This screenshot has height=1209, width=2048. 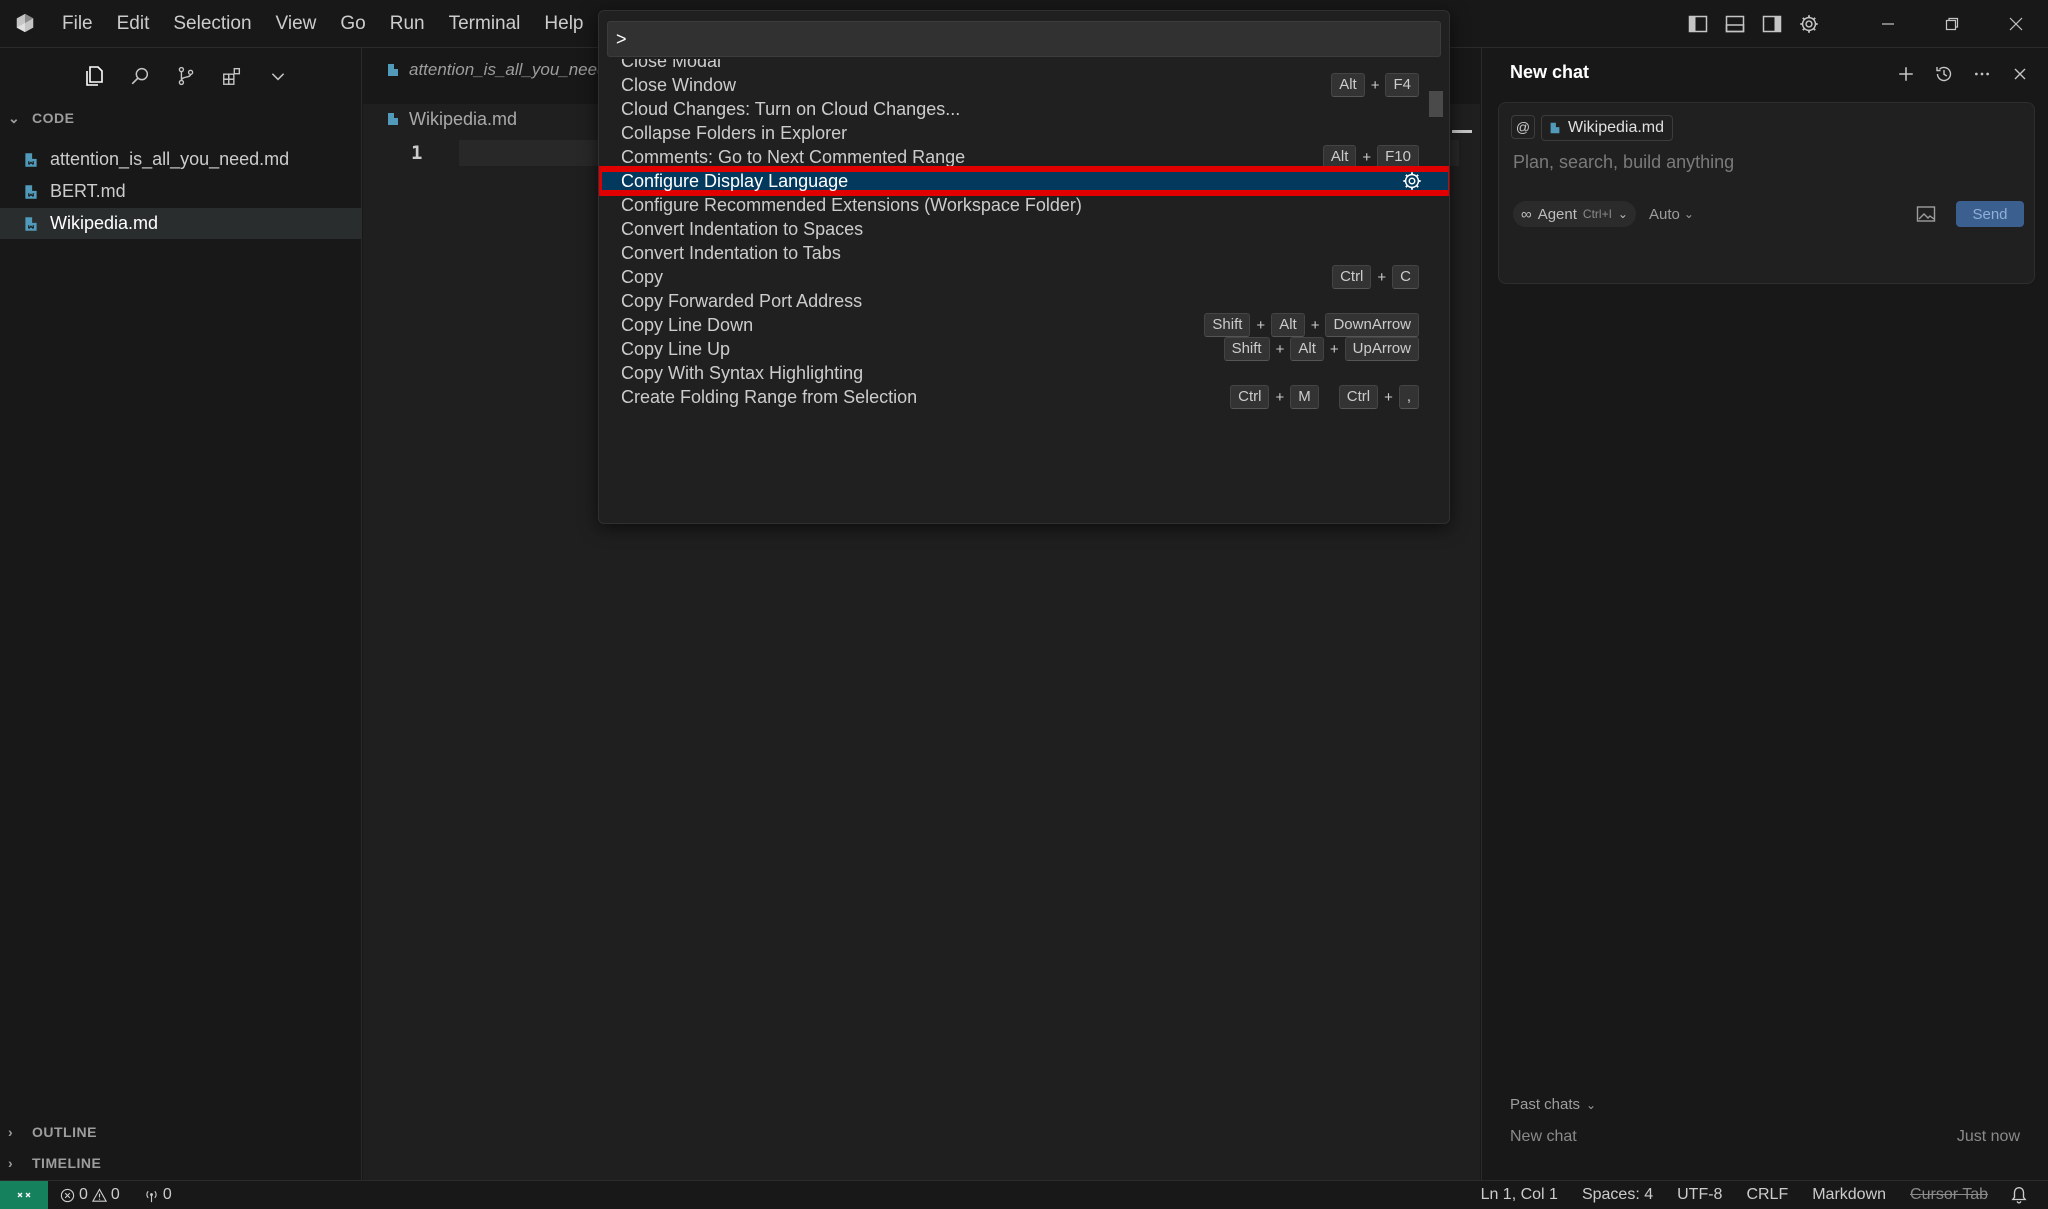 I want to click on menu-view: View, so click(x=296, y=24).